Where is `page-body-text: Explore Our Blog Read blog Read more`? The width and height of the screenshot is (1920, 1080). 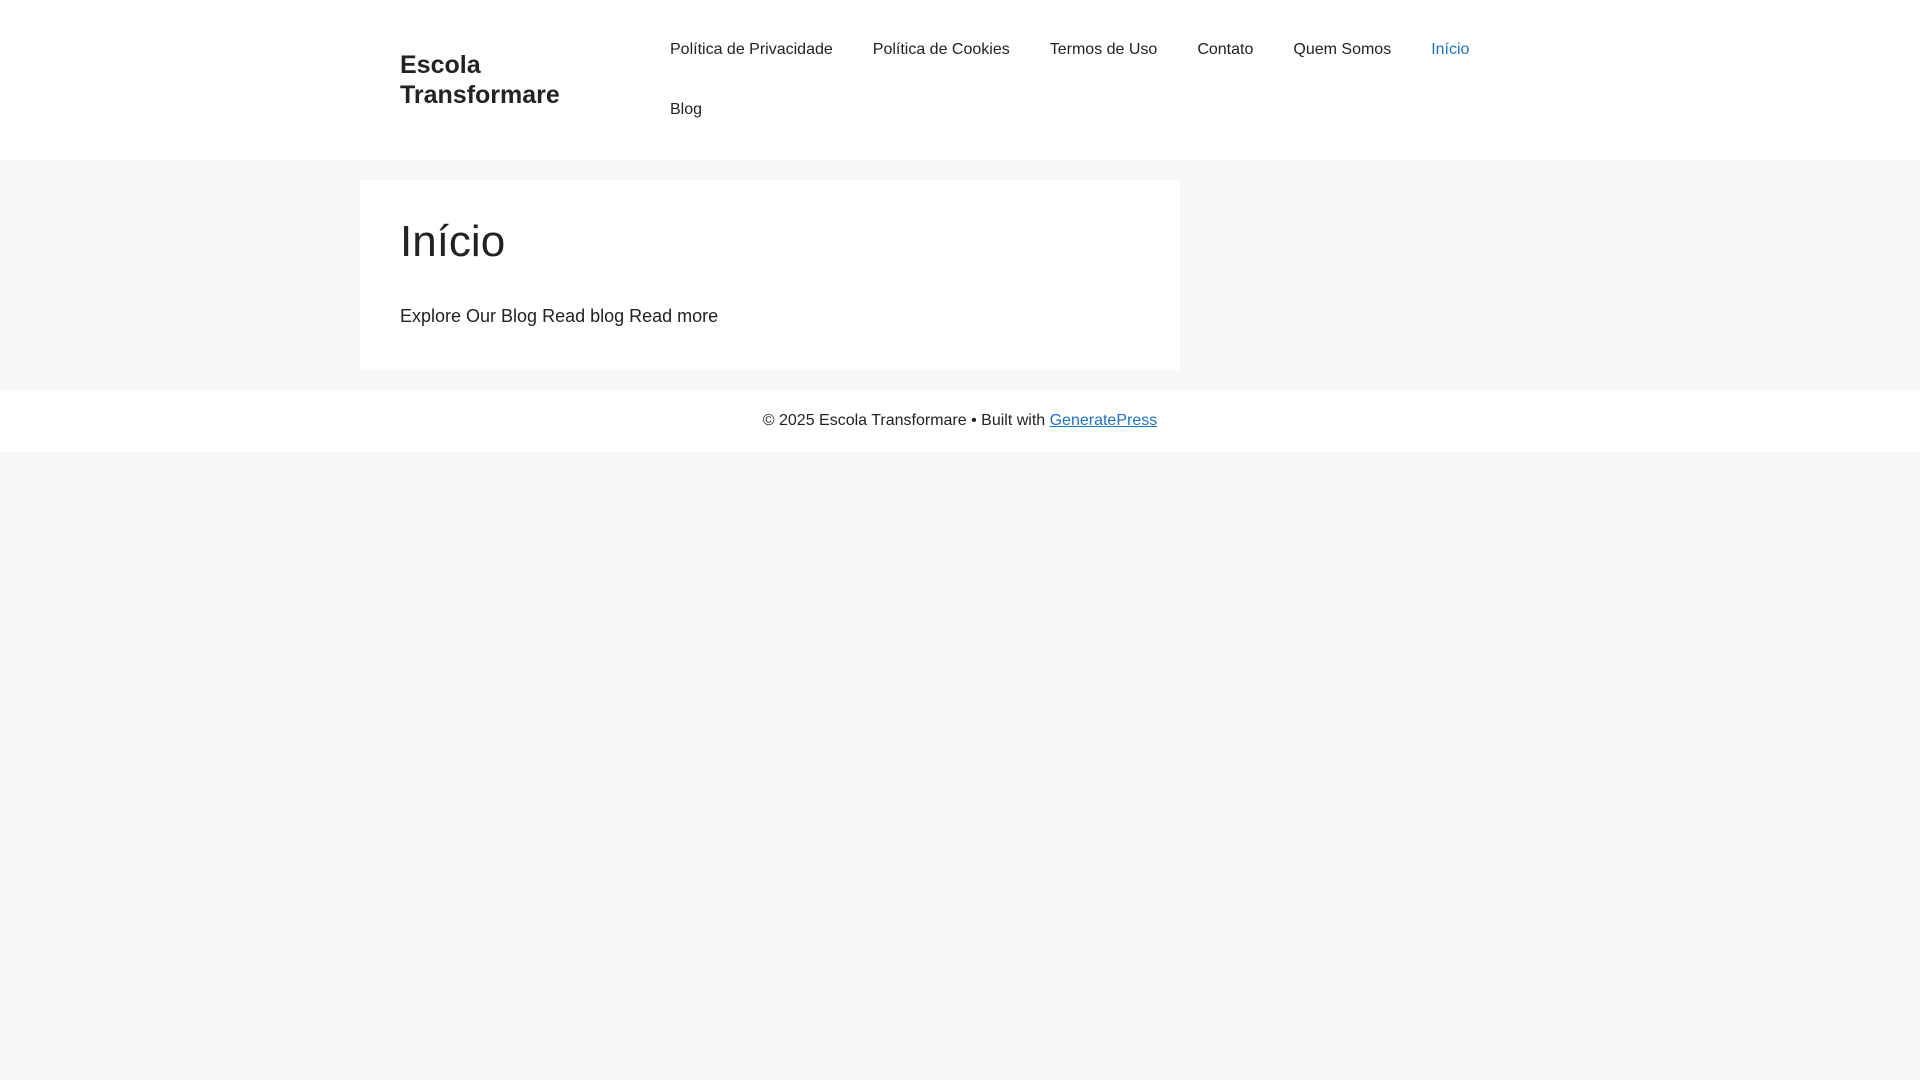
page-body-text: Explore Our Blog Read blog Read more is located at coordinates (559, 316).